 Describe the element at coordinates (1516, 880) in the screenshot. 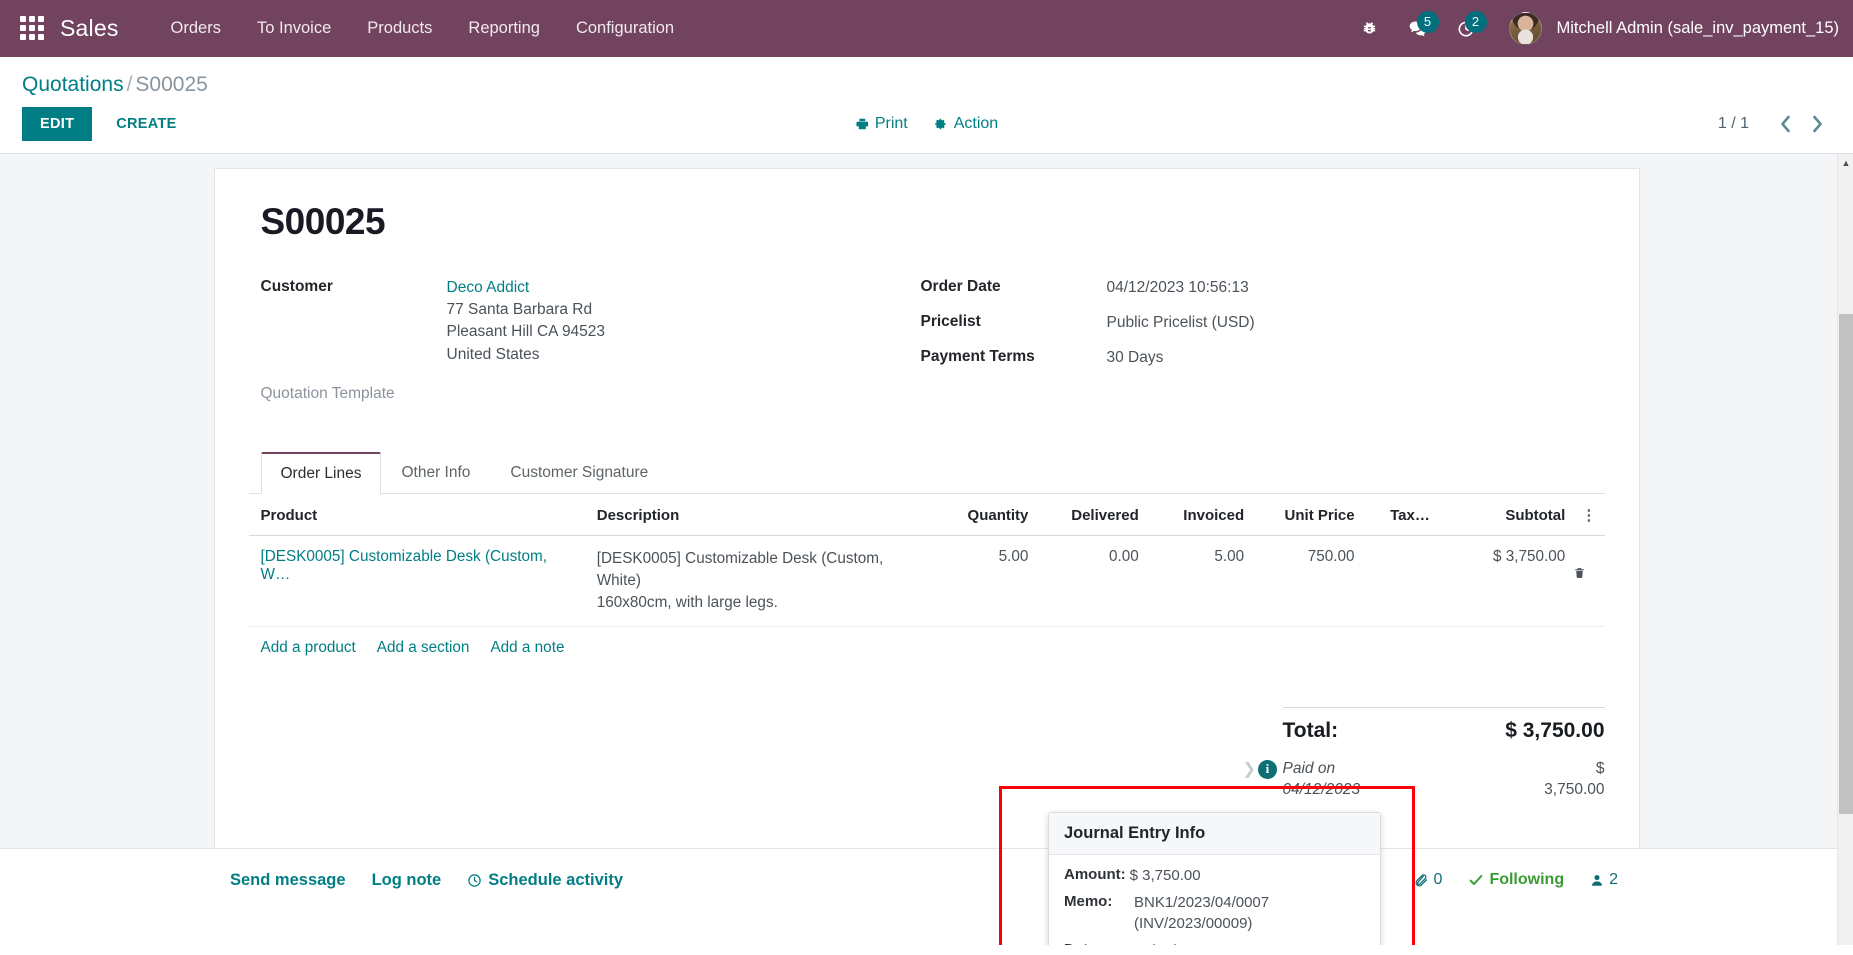

I see `following-status: Following` at that location.